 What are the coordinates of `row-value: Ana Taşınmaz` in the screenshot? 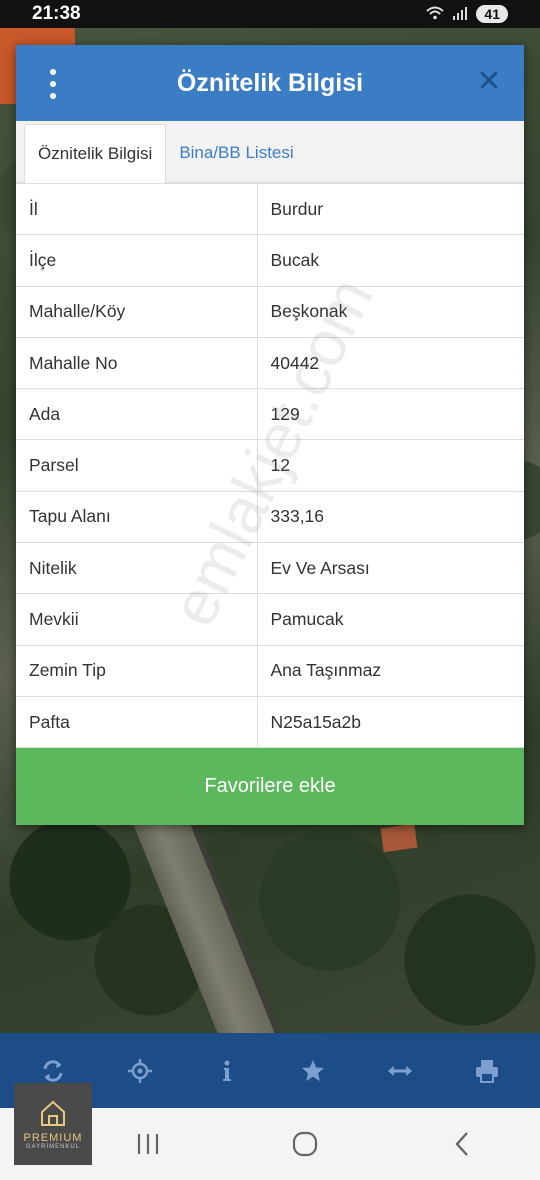 It's located at (390, 670).